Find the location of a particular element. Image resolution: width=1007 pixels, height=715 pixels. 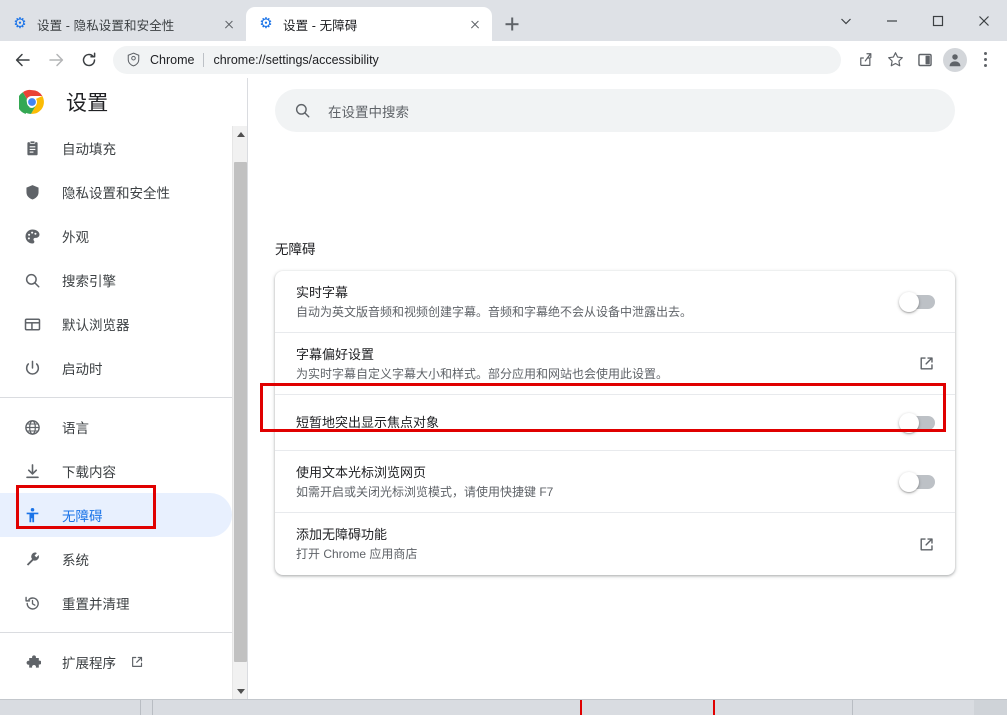

live-caption-toggle is located at coordinates (917, 301).